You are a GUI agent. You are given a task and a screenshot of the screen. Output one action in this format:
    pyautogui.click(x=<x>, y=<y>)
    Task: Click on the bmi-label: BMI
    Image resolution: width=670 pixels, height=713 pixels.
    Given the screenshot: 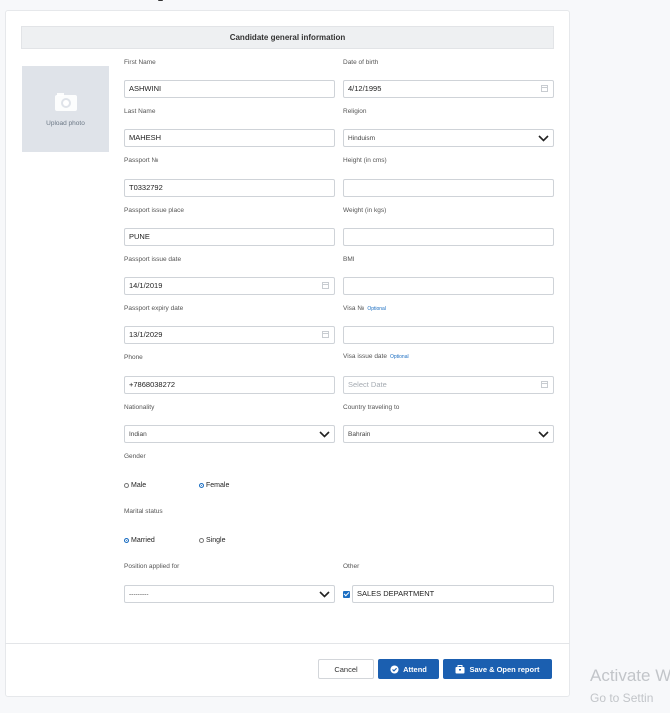 What is the action you would take?
    pyautogui.click(x=349, y=259)
    